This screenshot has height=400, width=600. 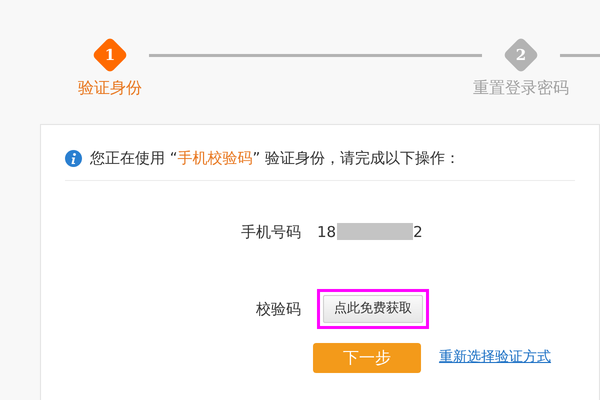 What do you see at coordinates (495, 357) in the screenshot?
I see `reselect-link: 重新选择验证方式` at bounding box center [495, 357].